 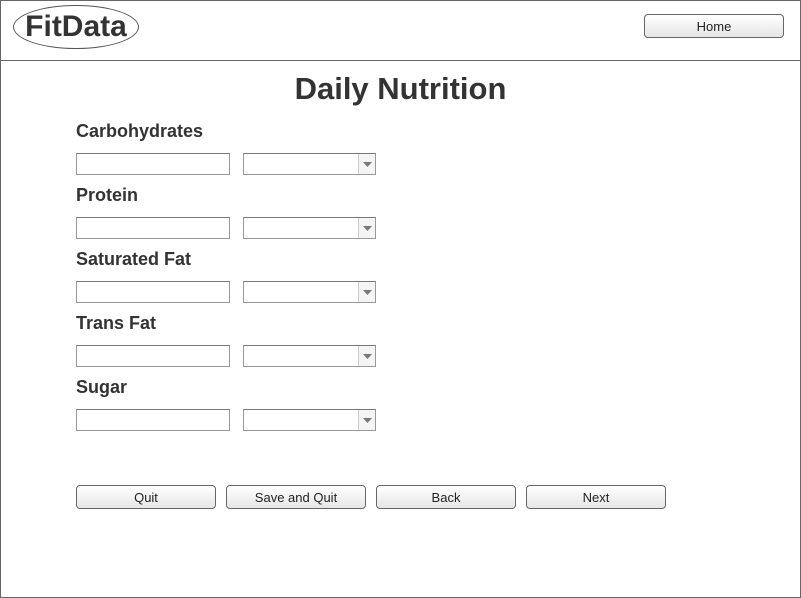 What do you see at coordinates (446, 497) in the screenshot?
I see `back-button: Back` at bounding box center [446, 497].